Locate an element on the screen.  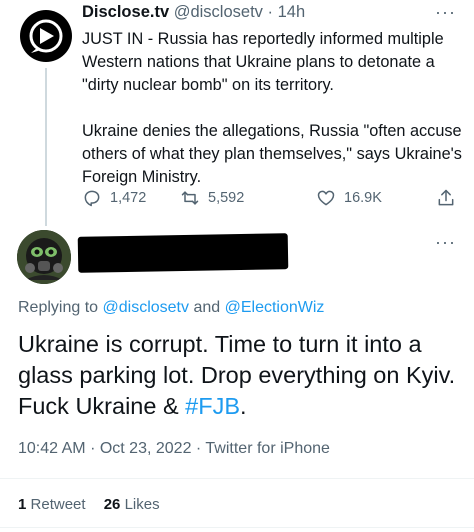
reply-text-end: . is located at coordinates (243, 406).